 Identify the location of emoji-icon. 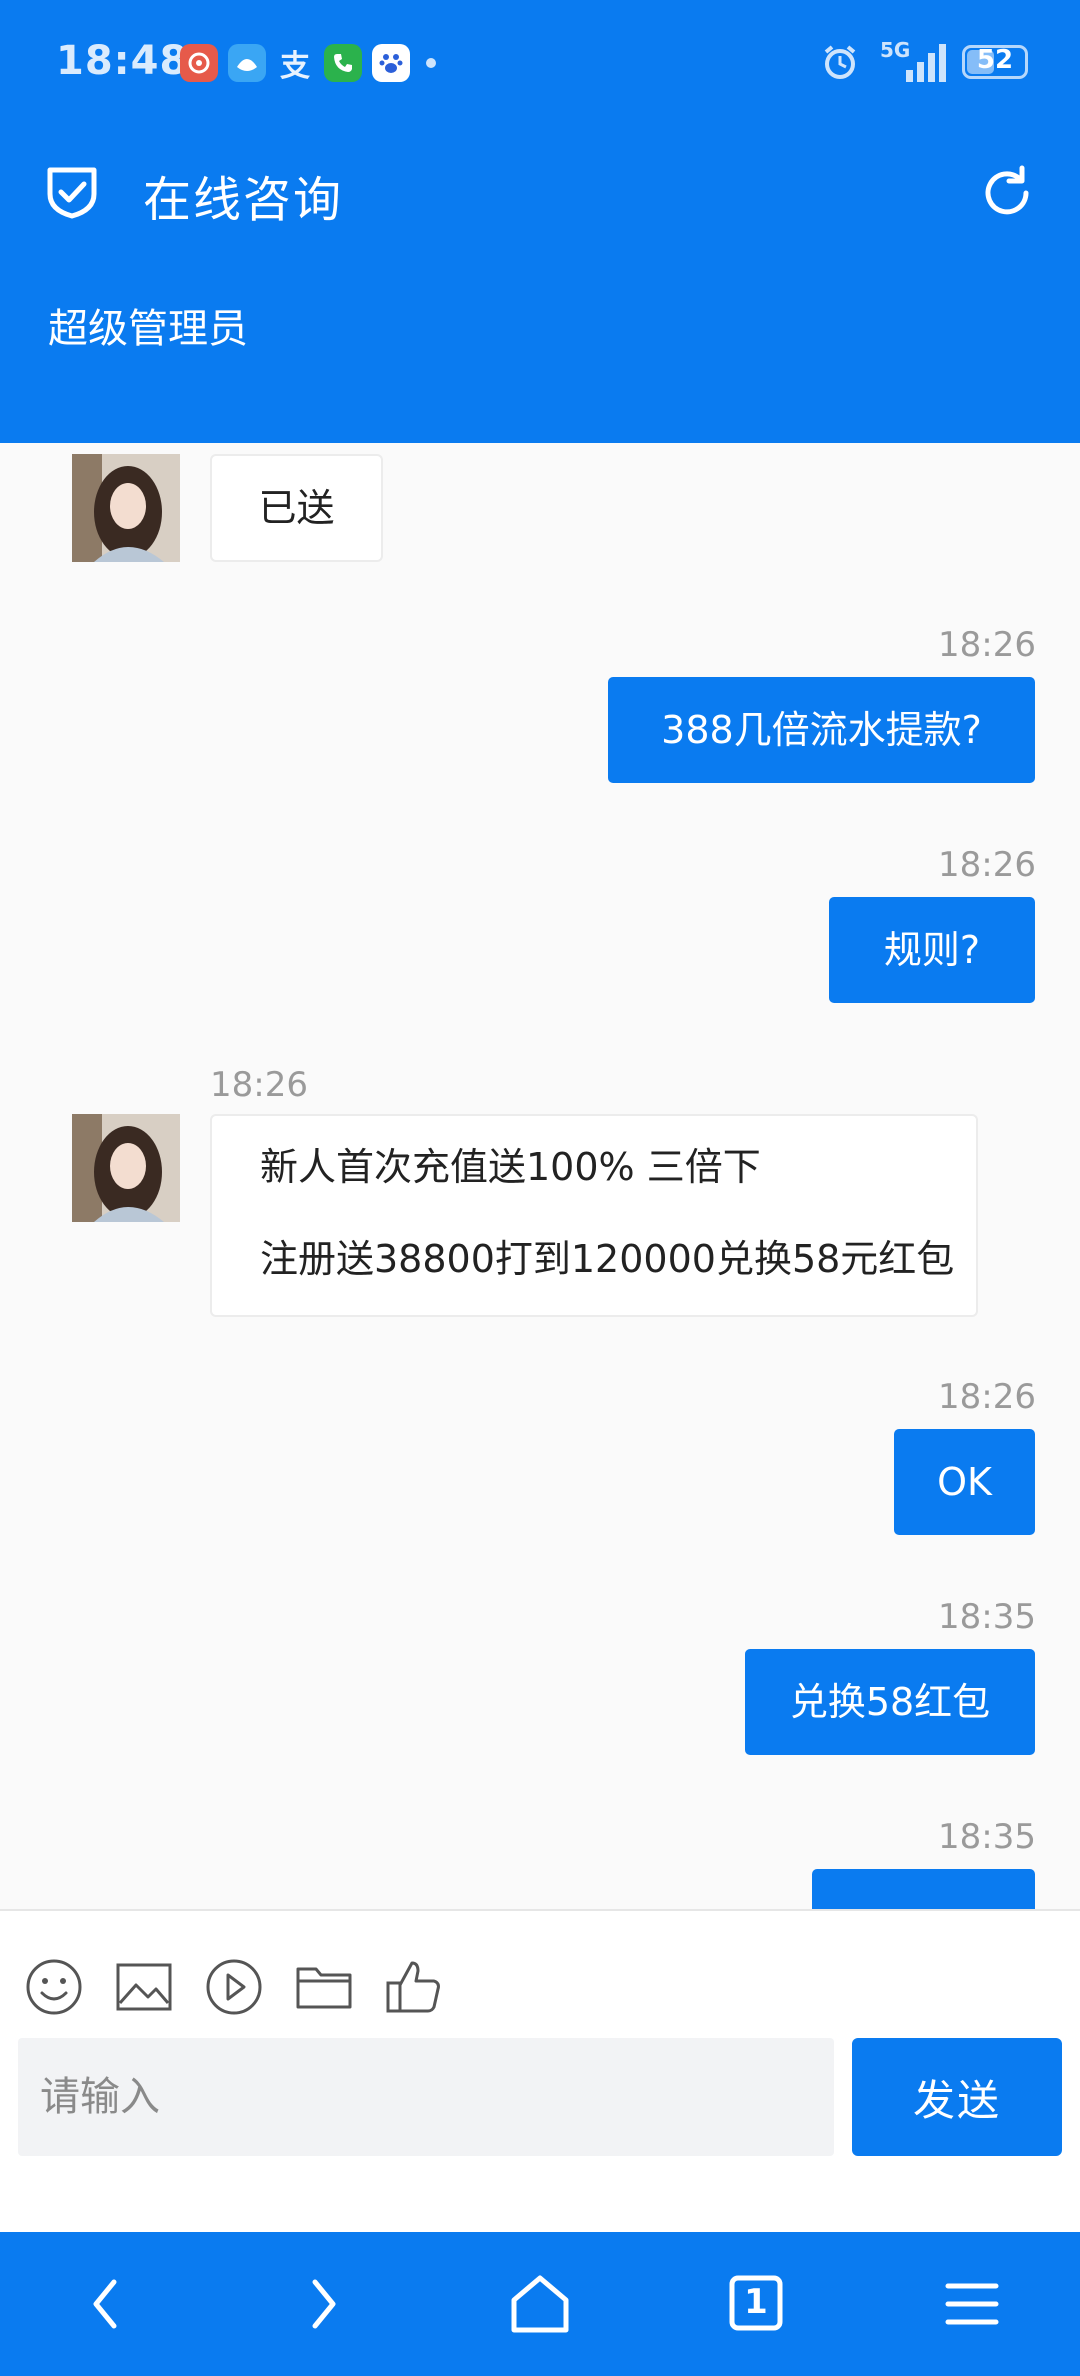
(54, 1987).